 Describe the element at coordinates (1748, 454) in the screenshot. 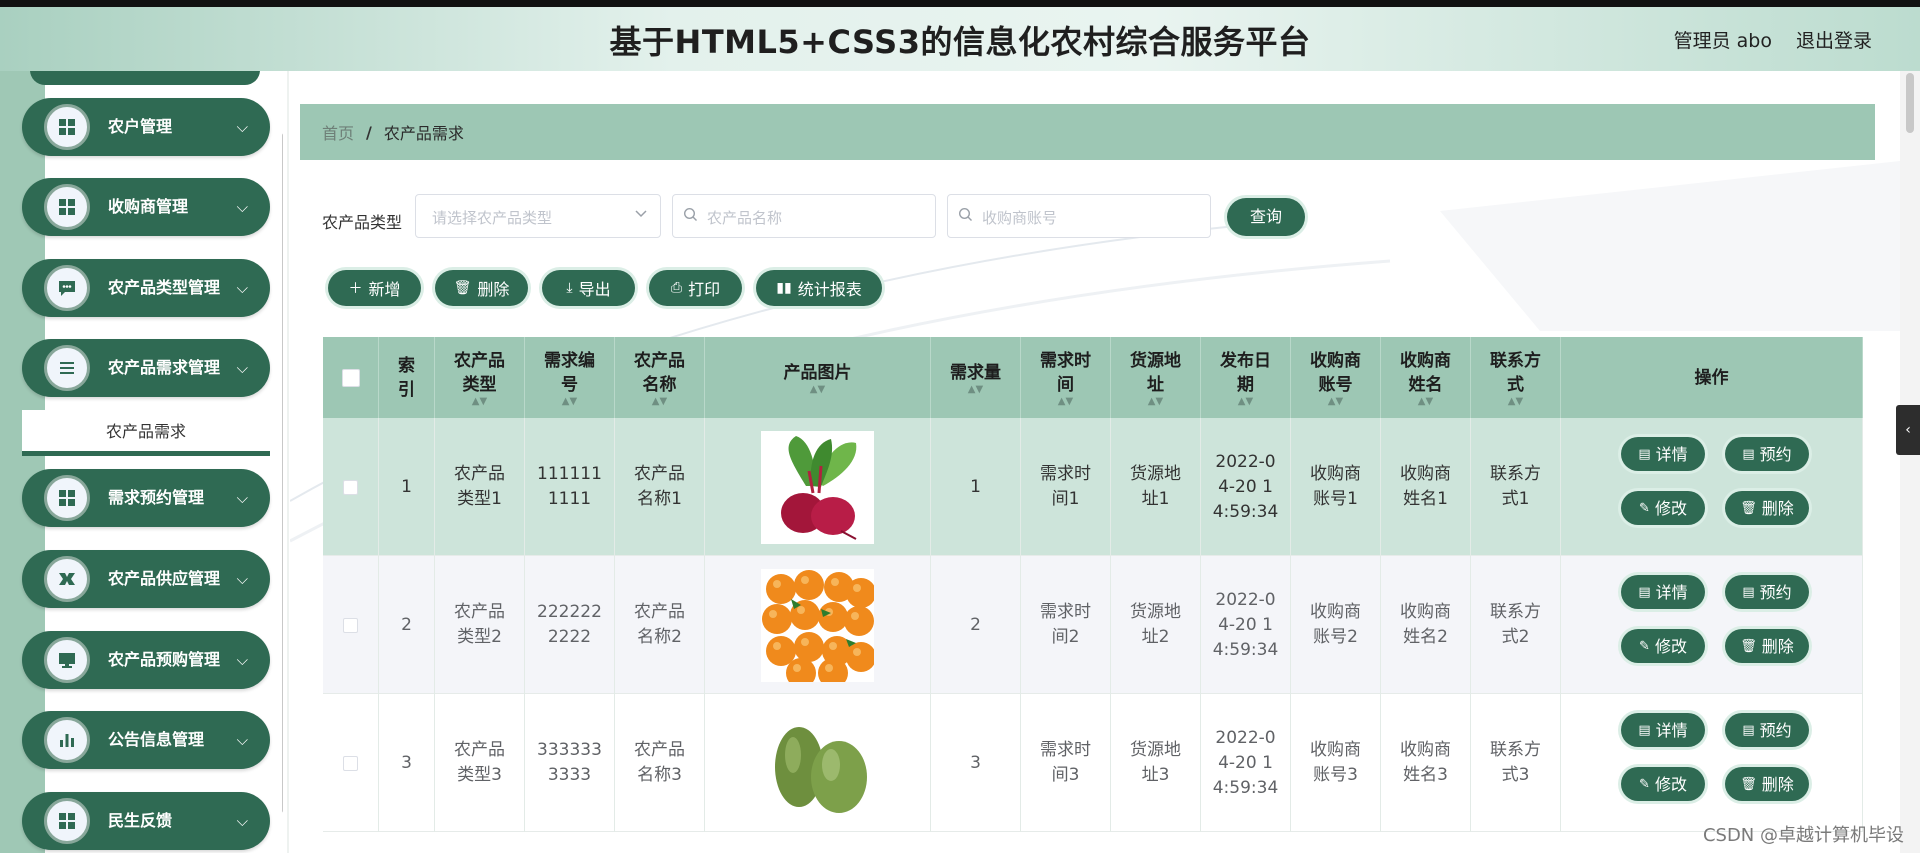

I see `document-icon: ▤` at that location.